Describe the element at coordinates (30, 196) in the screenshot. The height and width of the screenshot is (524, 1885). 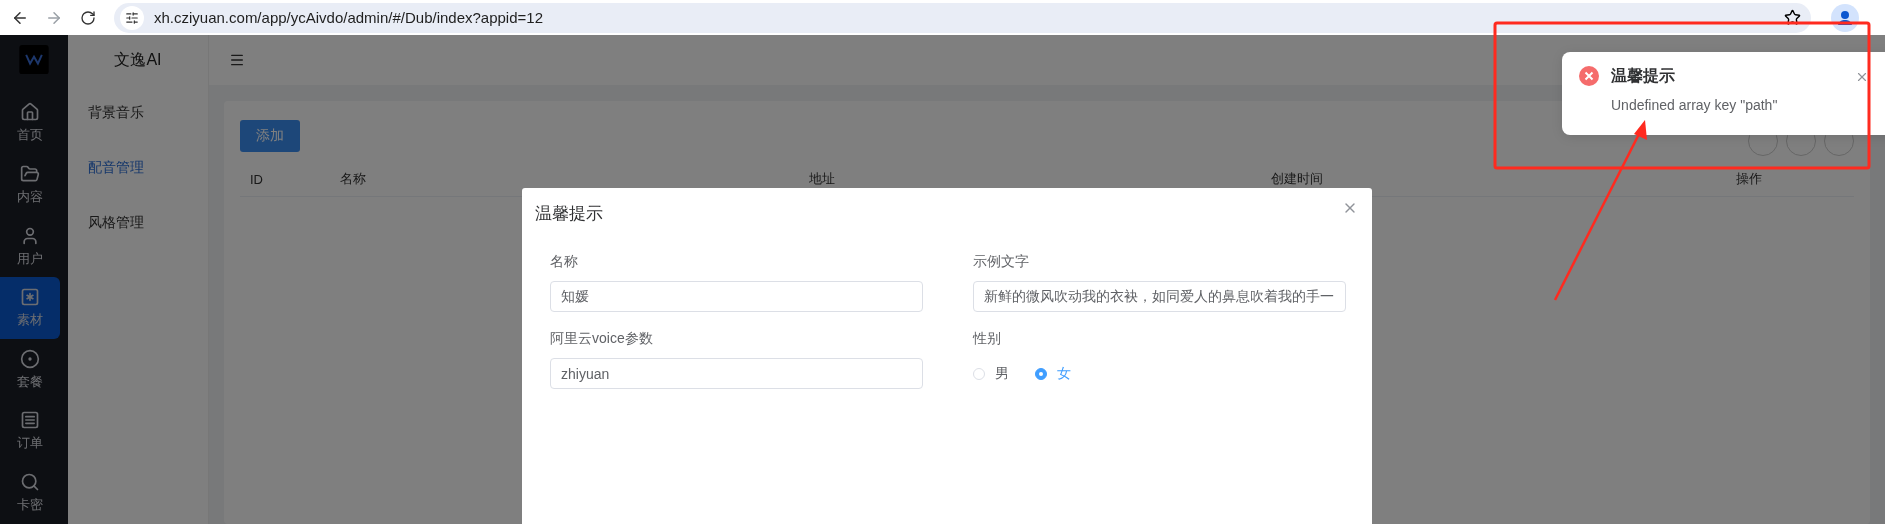
I see `nav-label: 内容` at that location.